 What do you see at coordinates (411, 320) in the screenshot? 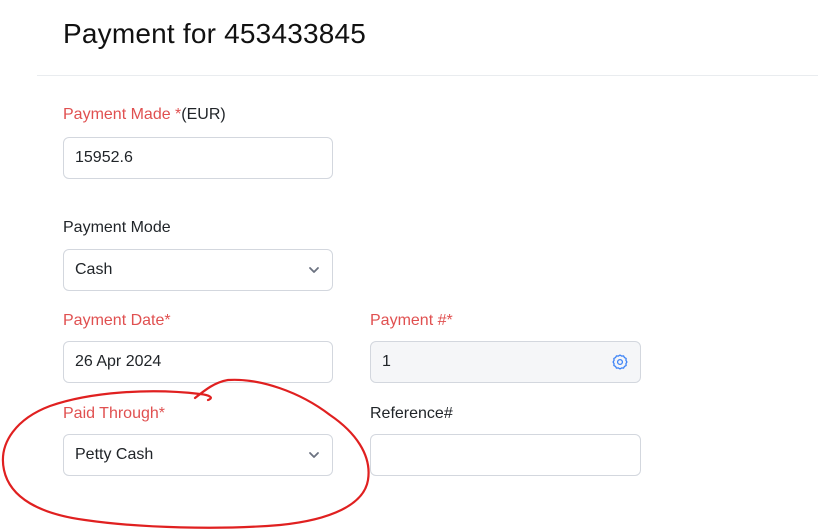
I see `payment-number-label: Payment #*` at bounding box center [411, 320].